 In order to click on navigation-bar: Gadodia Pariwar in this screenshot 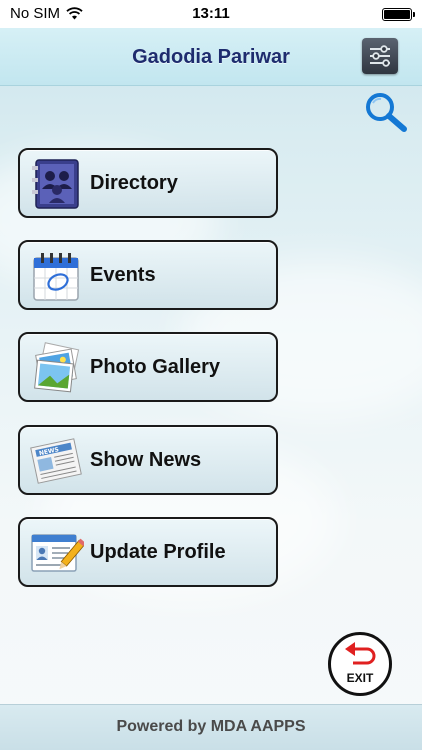, I will do `click(211, 57)`.